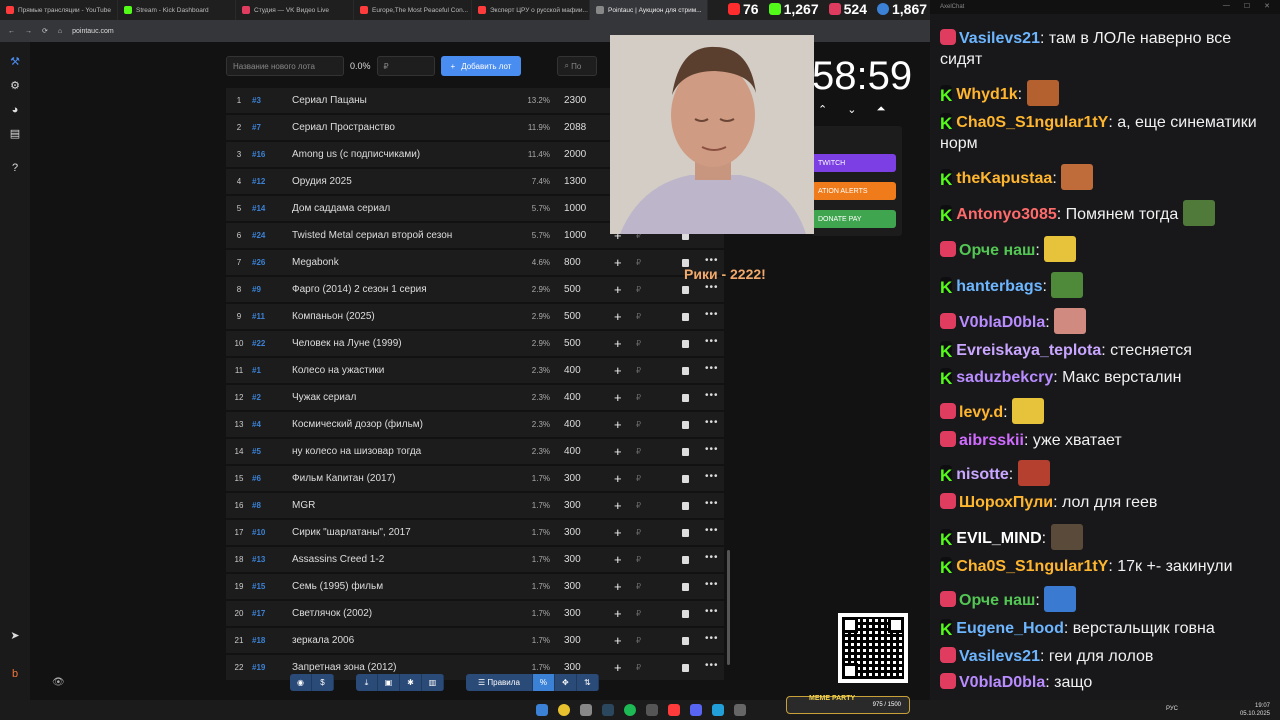 The width and height of the screenshot is (1280, 720). Describe the element at coordinates (991, 440) in the screenshot. I see `chat-username: aibrsskii` at that location.